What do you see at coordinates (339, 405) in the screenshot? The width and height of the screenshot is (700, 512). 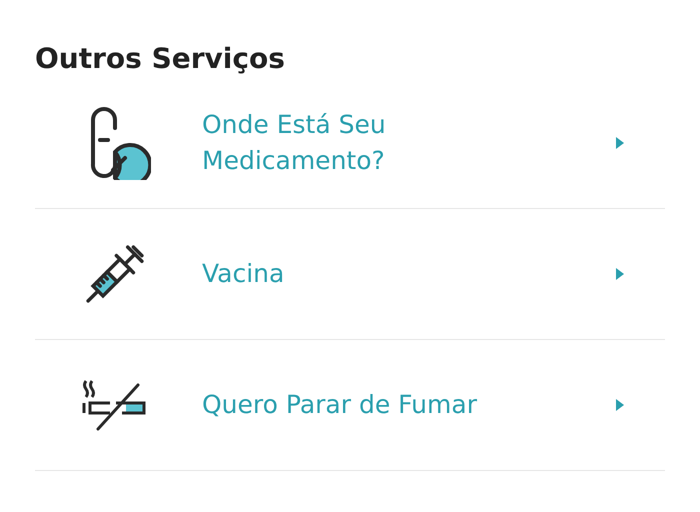 I see `service-label: Quero Parar de Fumar` at bounding box center [339, 405].